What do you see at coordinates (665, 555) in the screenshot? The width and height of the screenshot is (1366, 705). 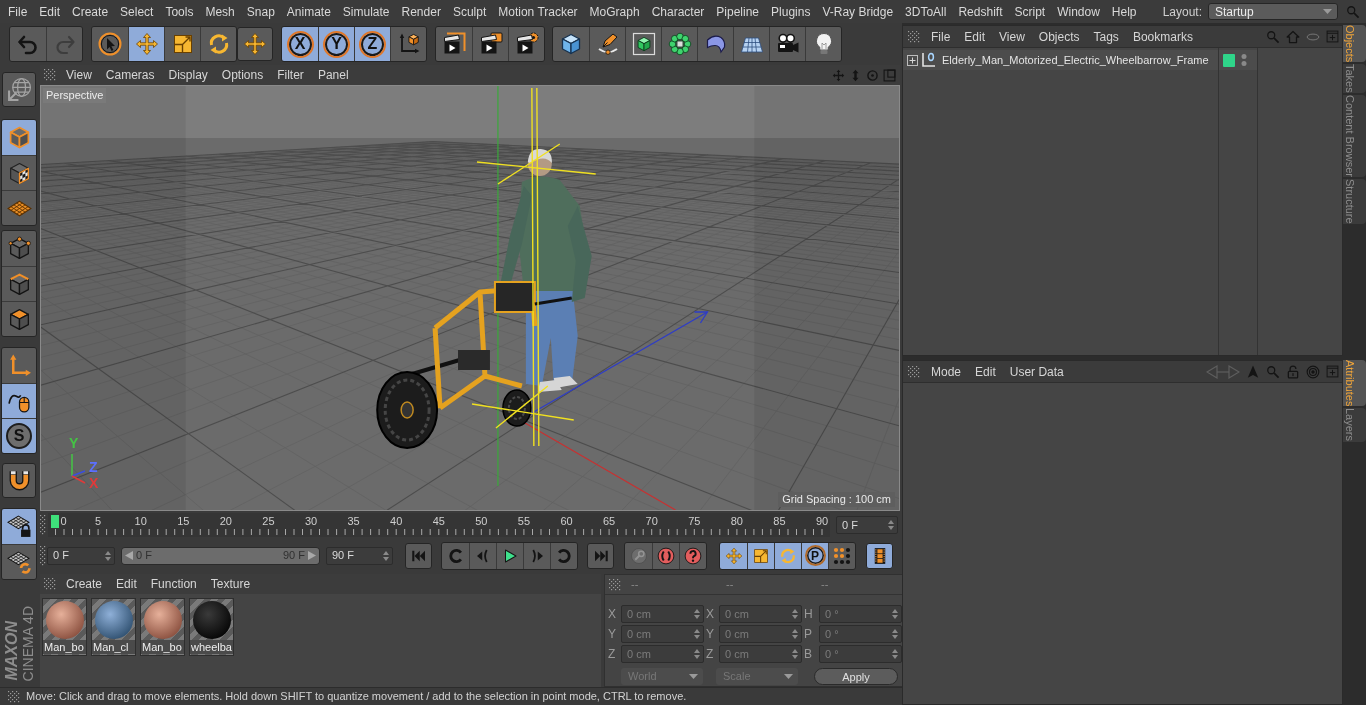 I see `record-button` at bounding box center [665, 555].